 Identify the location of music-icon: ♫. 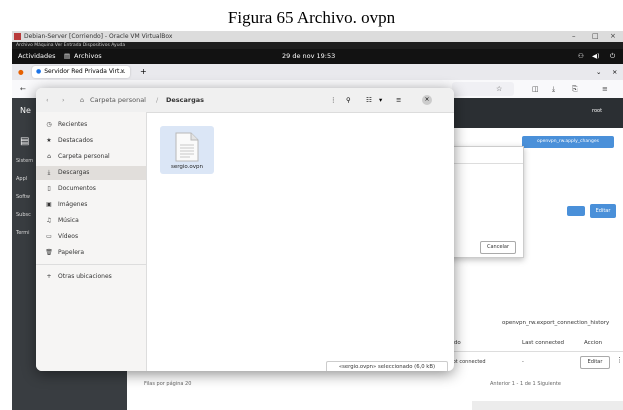
(49, 220).